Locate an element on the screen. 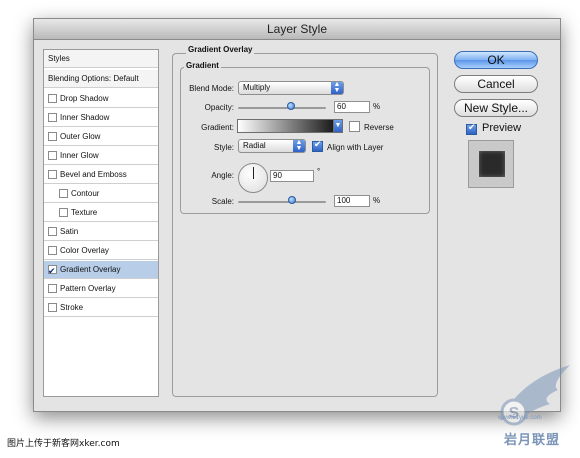 The image size is (580, 458). opacity-slider-track is located at coordinates (282, 108).